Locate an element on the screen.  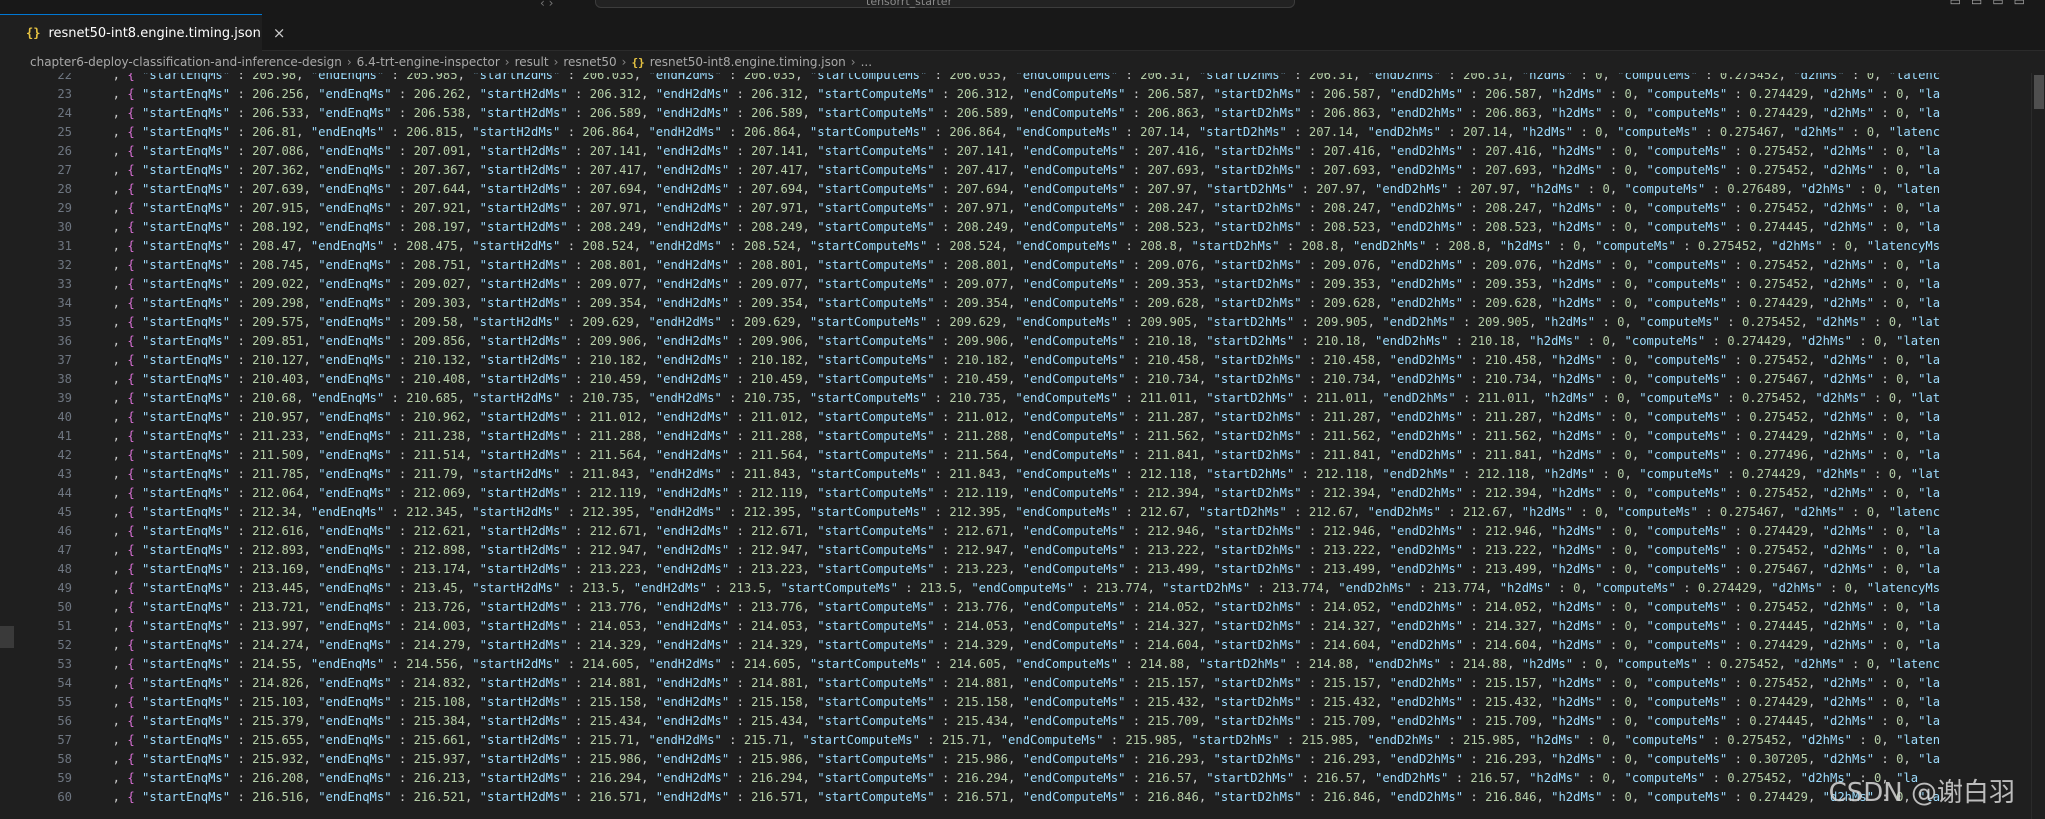
breadcrumb-item: resnet50 is located at coordinates (589, 62).